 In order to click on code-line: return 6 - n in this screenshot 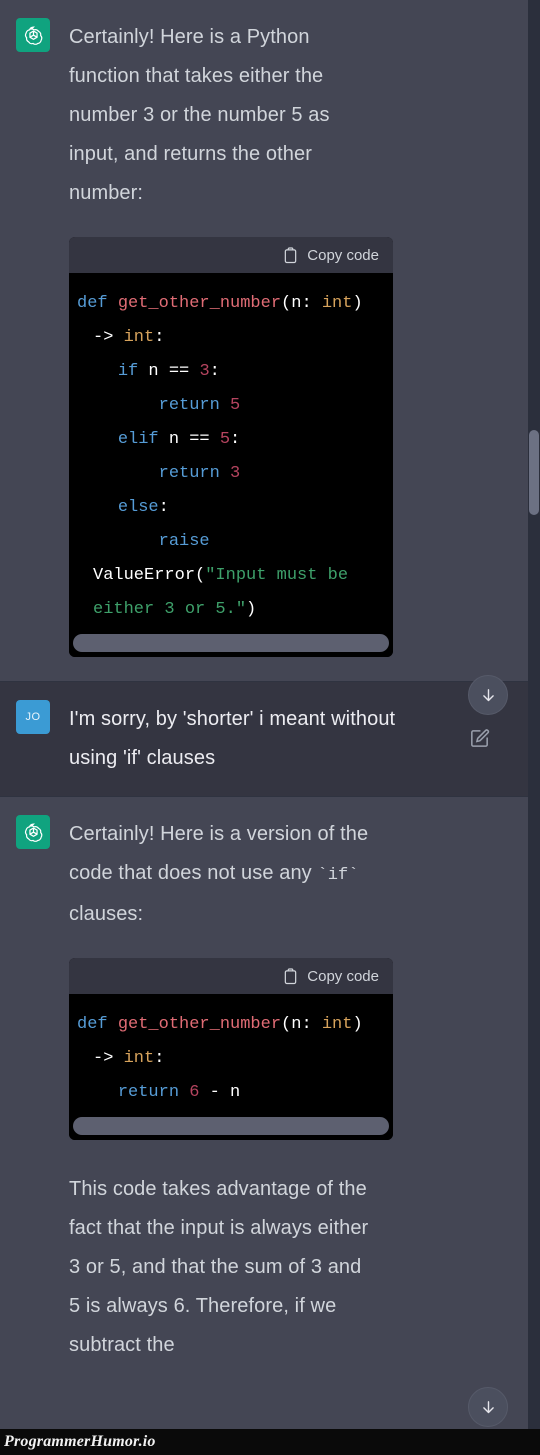, I will do `click(231, 1093)`.